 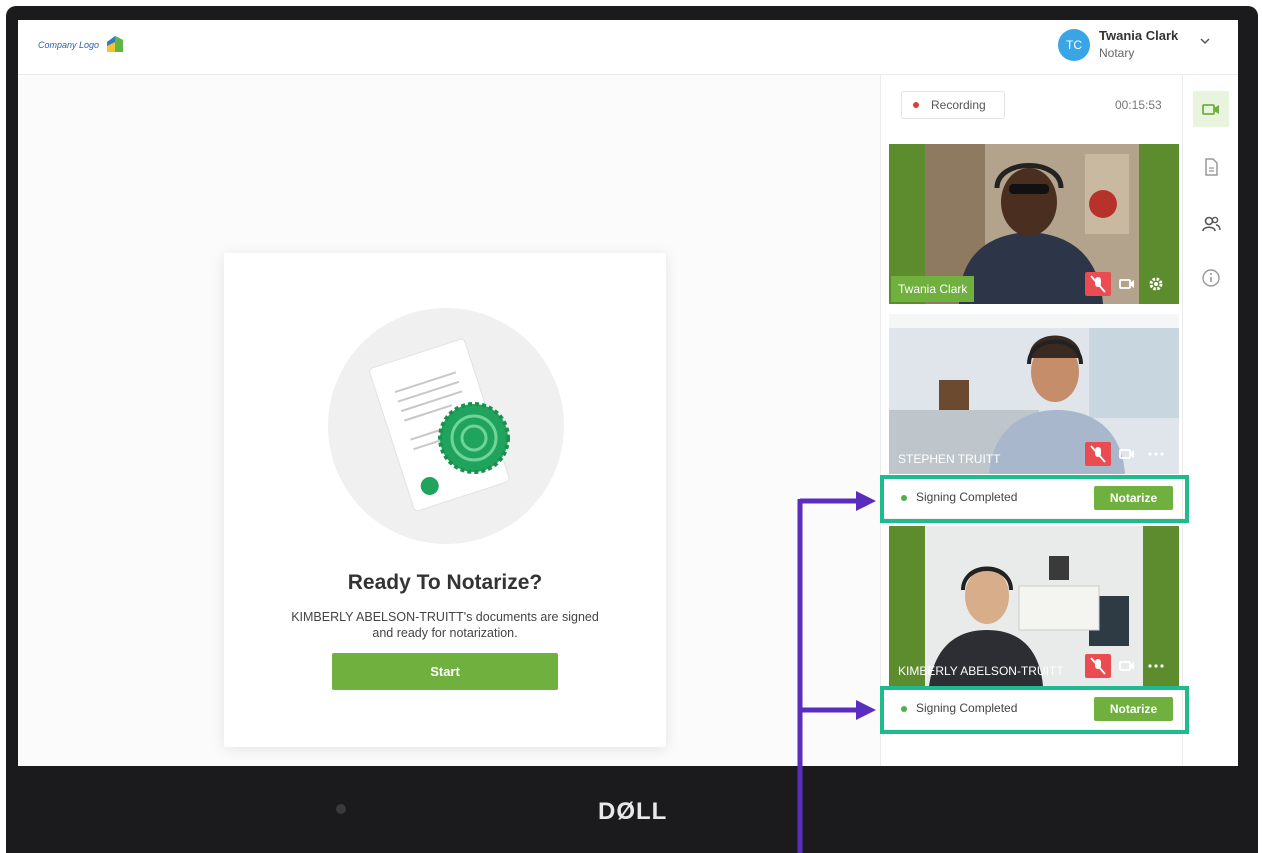 What do you see at coordinates (836, 672) in the screenshot?
I see `annotation-arrows` at bounding box center [836, 672].